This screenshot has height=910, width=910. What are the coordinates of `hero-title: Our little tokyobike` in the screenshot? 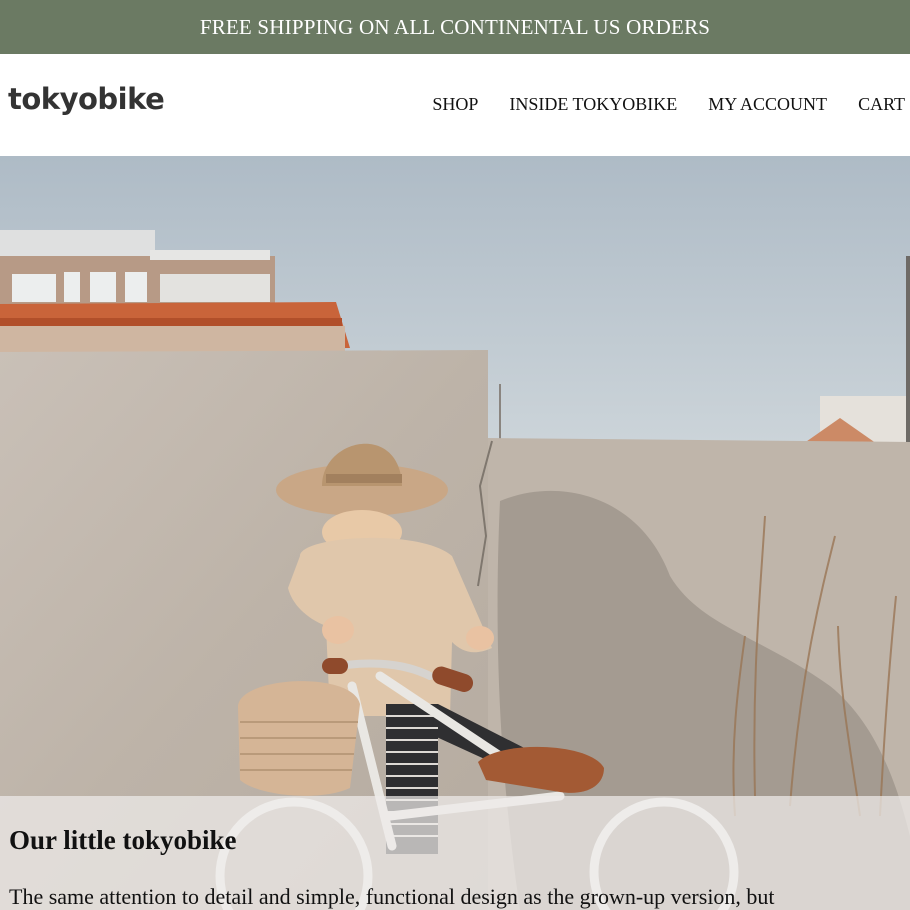 It's located at (123, 840).